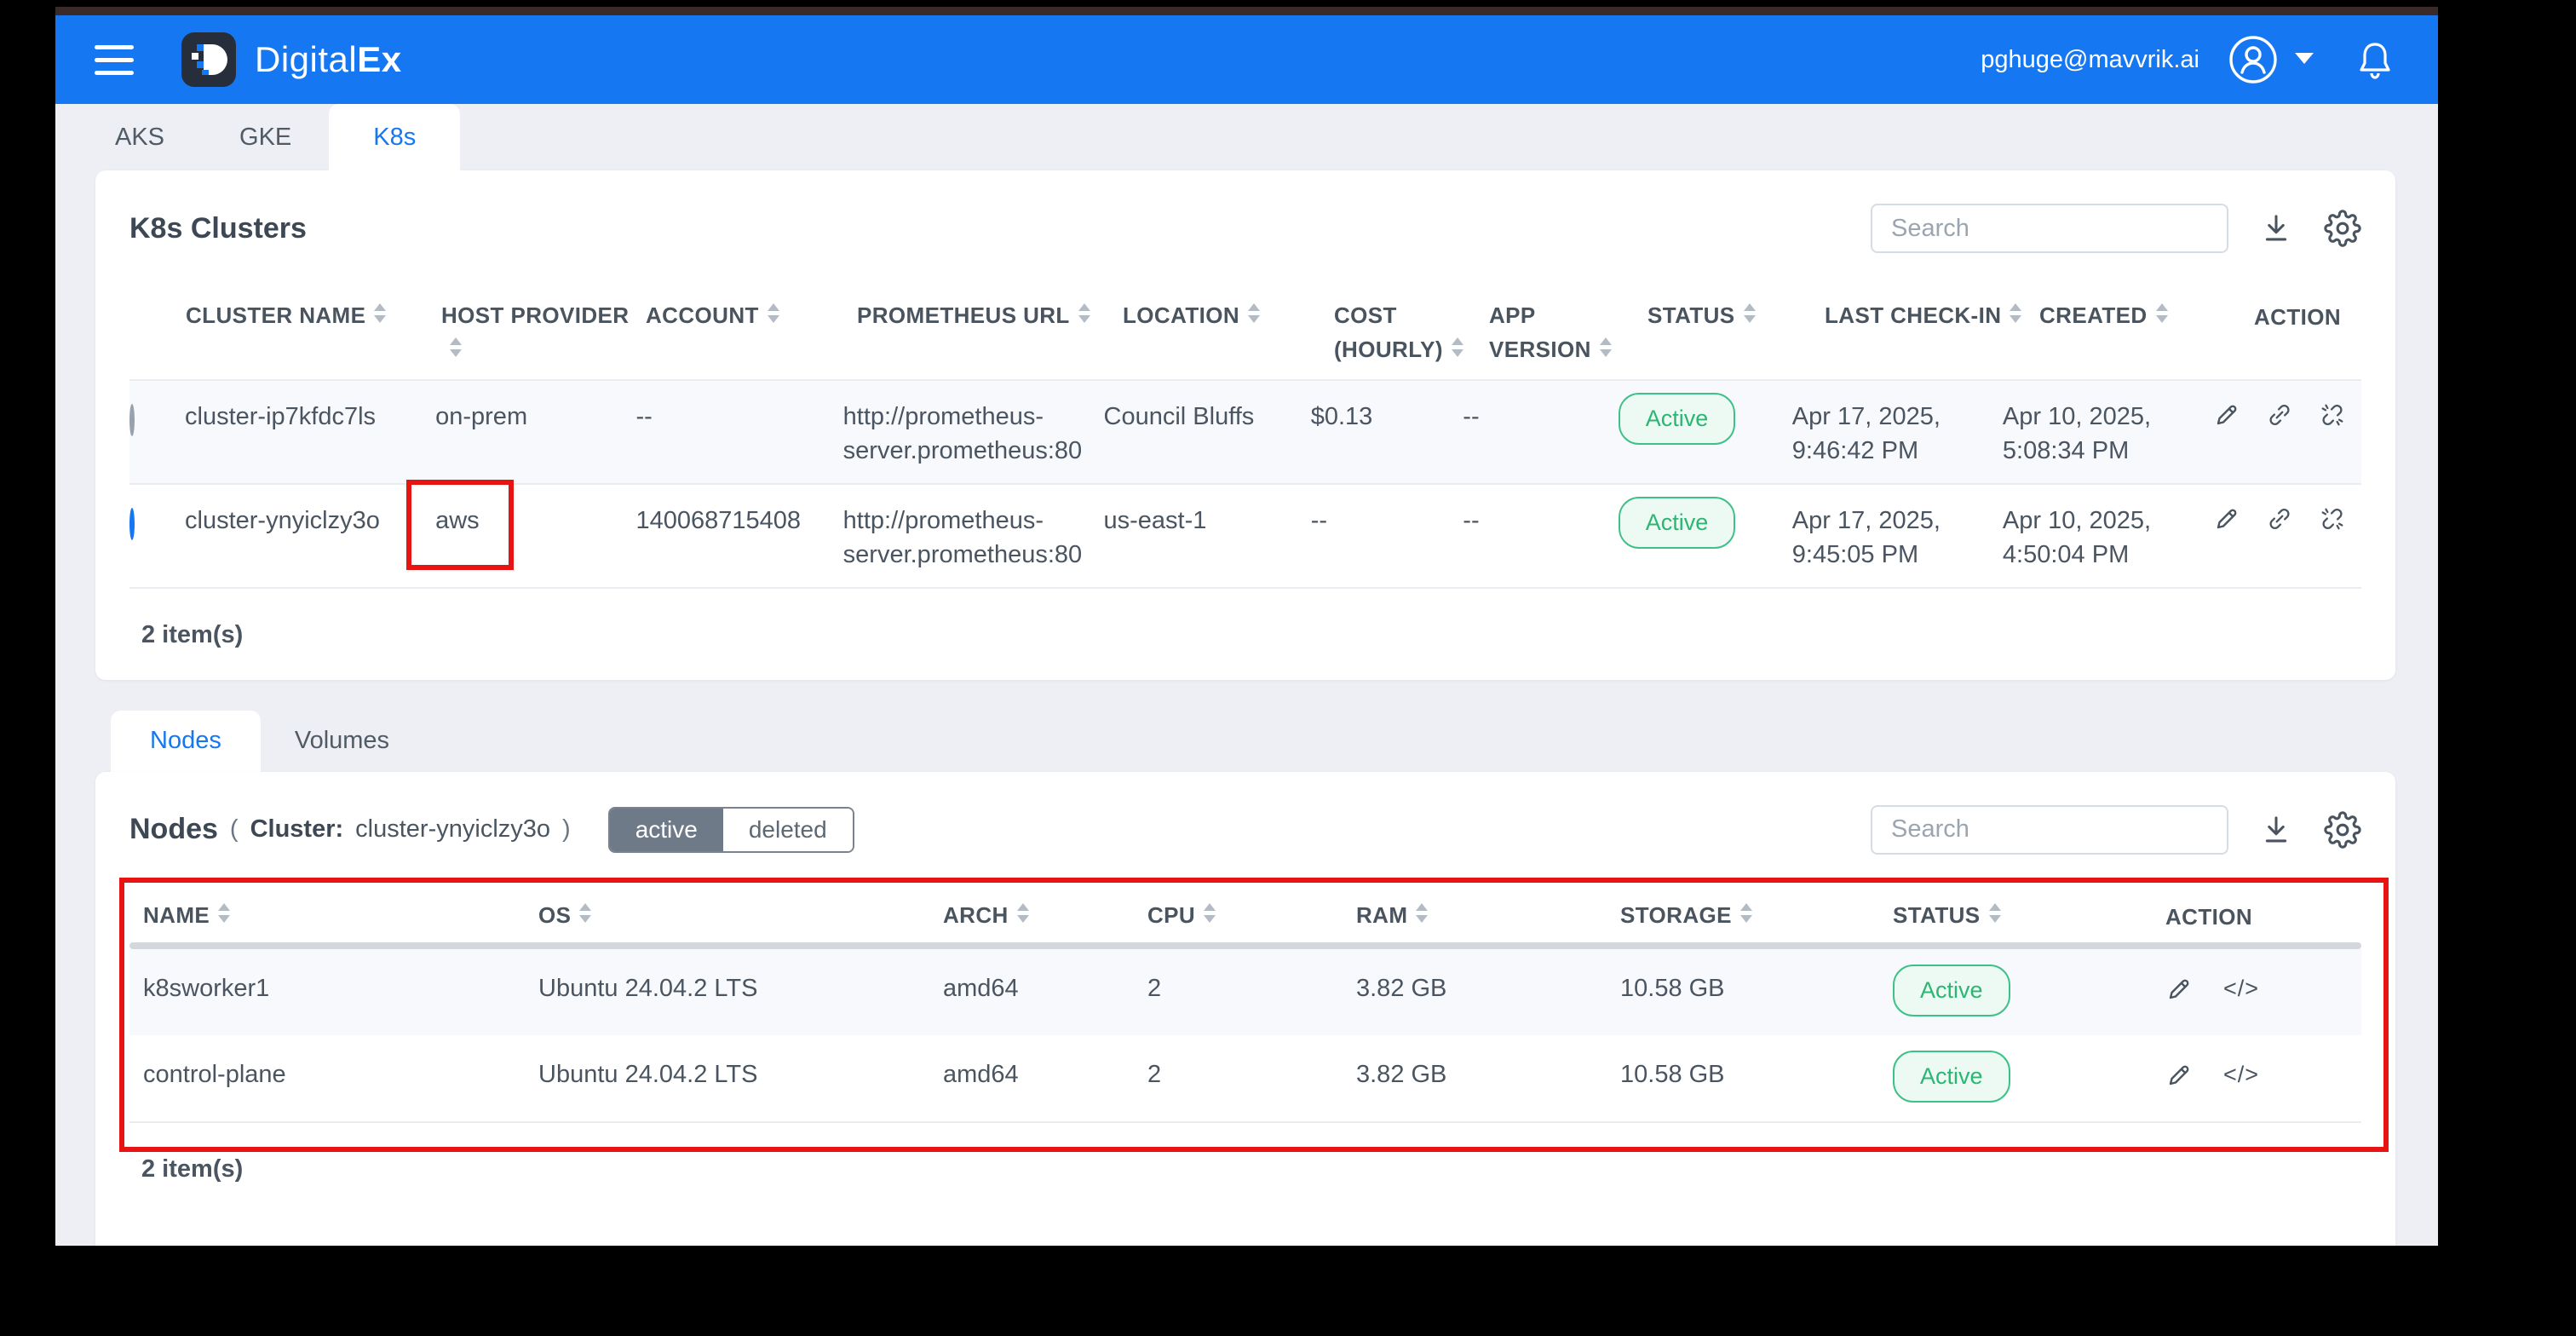 This screenshot has width=2576, height=1336. I want to click on col-name: NAME, so click(334, 915).